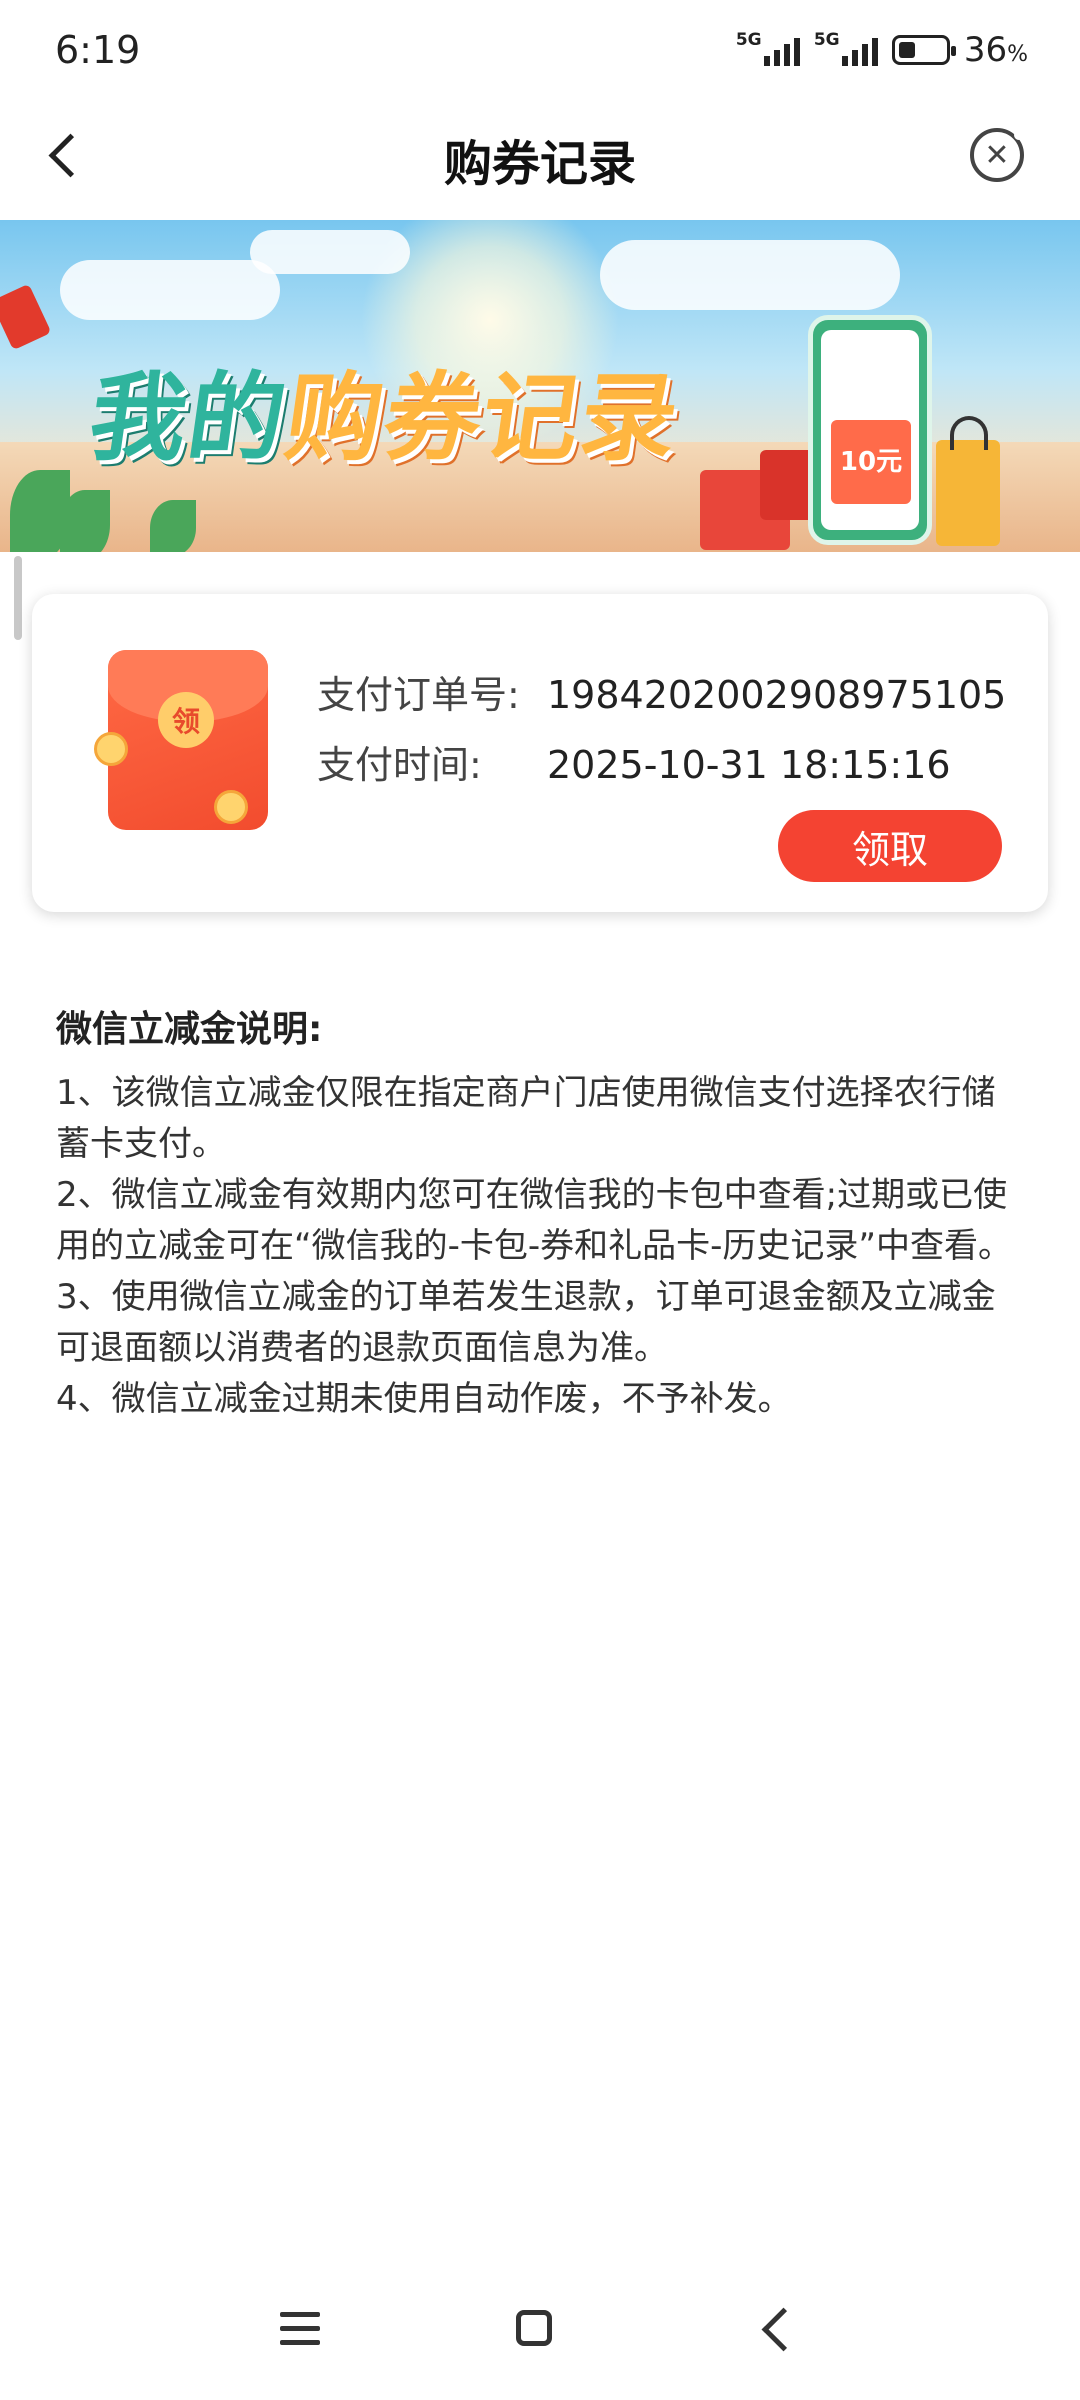 This screenshot has height=2400, width=1080. I want to click on payment-time-label: 支付时间:, so click(399, 765).